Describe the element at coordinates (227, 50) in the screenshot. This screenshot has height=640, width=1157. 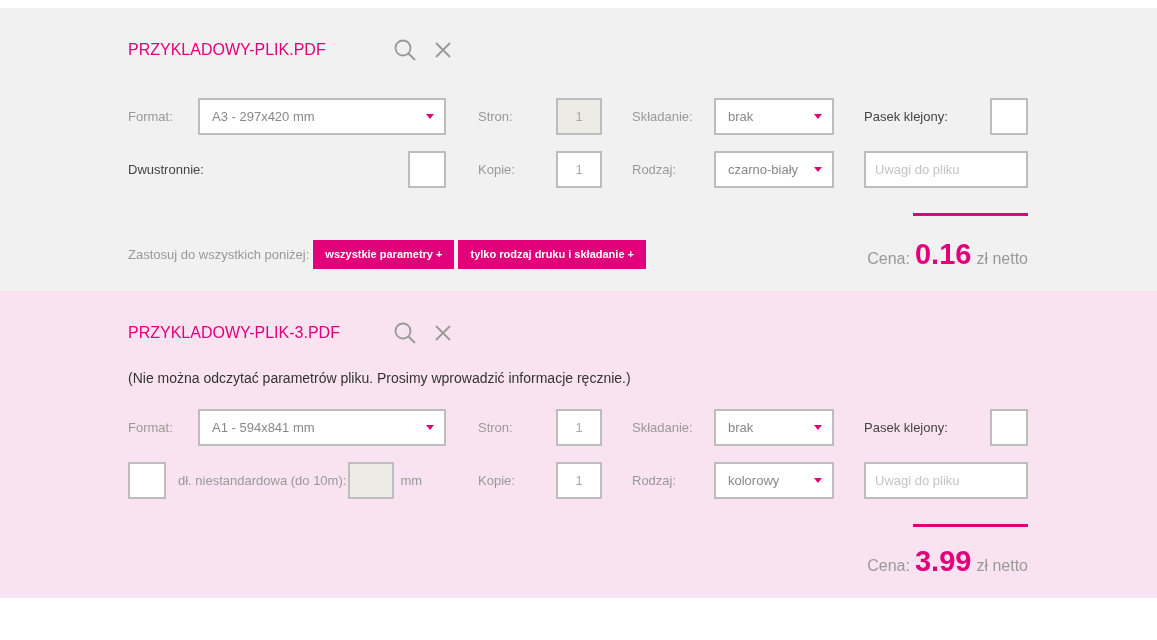
I see `file-name: PRZYKLADOWY-PLIK.PDF` at that location.